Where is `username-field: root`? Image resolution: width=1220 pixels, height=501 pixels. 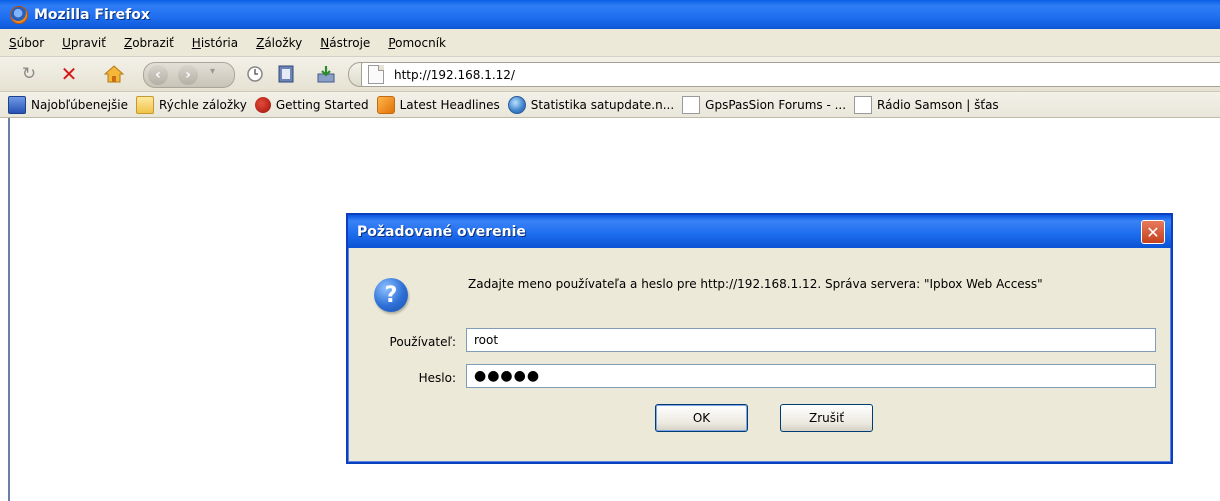
username-field: root is located at coordinates (811, 340).